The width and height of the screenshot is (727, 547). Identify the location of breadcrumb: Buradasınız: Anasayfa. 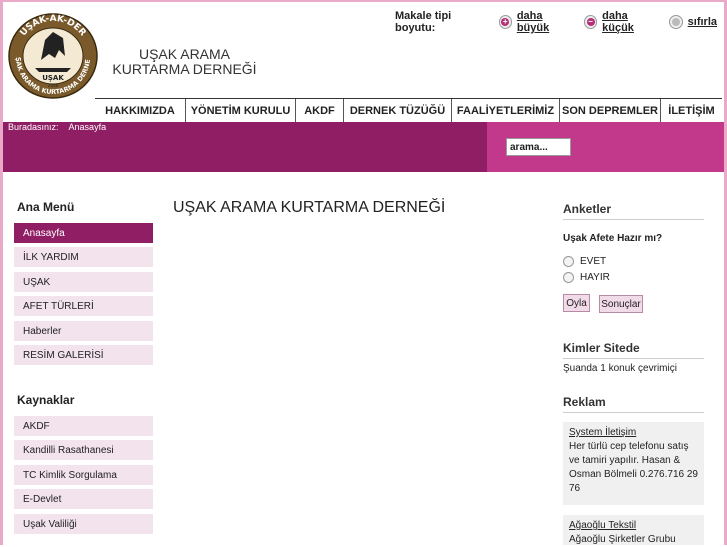
(61, 127).